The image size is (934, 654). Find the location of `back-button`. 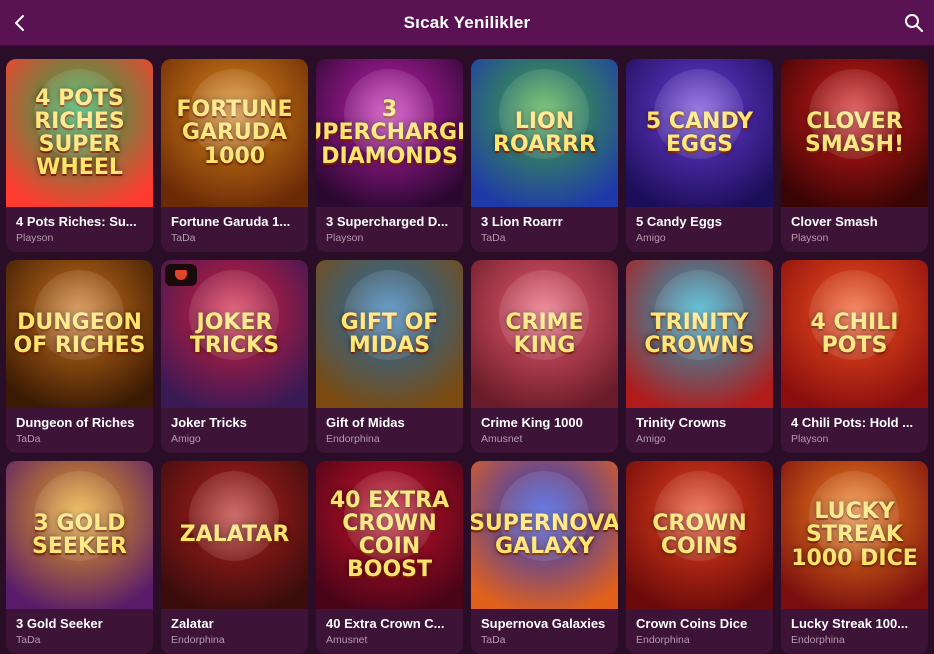

back-button is located at coordinates (20, 22).